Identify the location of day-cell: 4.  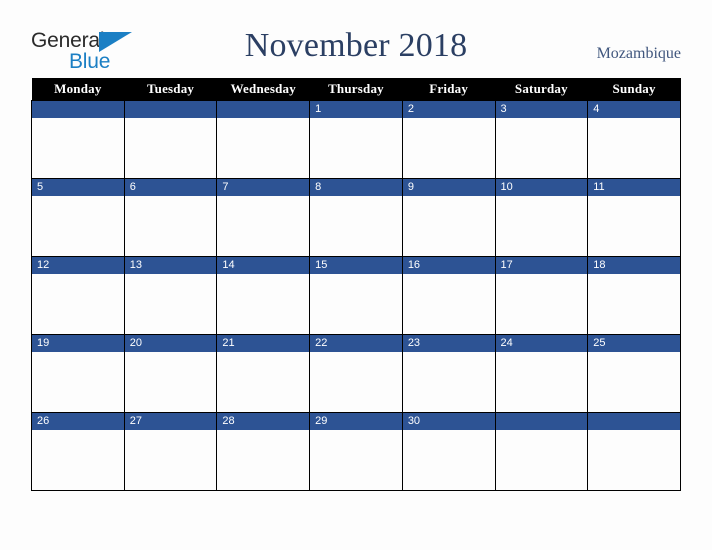
(634, 139).